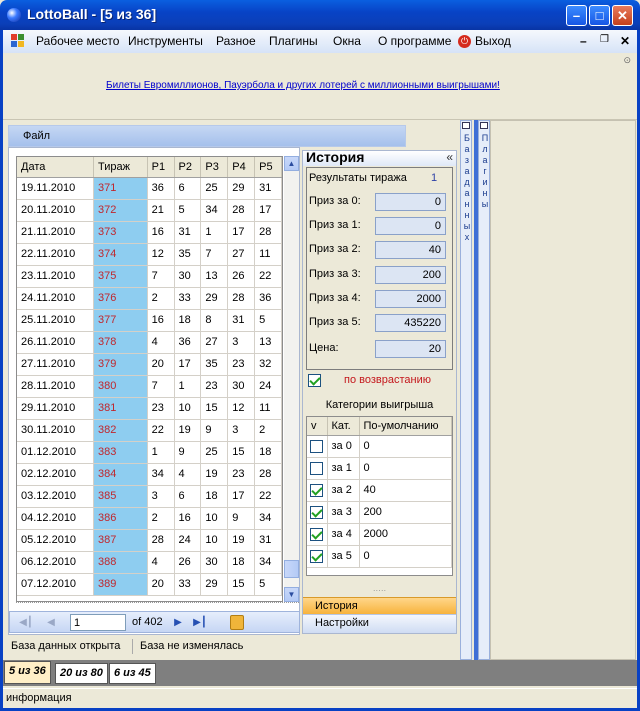 The image size is (640, 711). Describe the element at coordinates (120, 276) in the screenshot. I see `table-cell: 375` at that location.